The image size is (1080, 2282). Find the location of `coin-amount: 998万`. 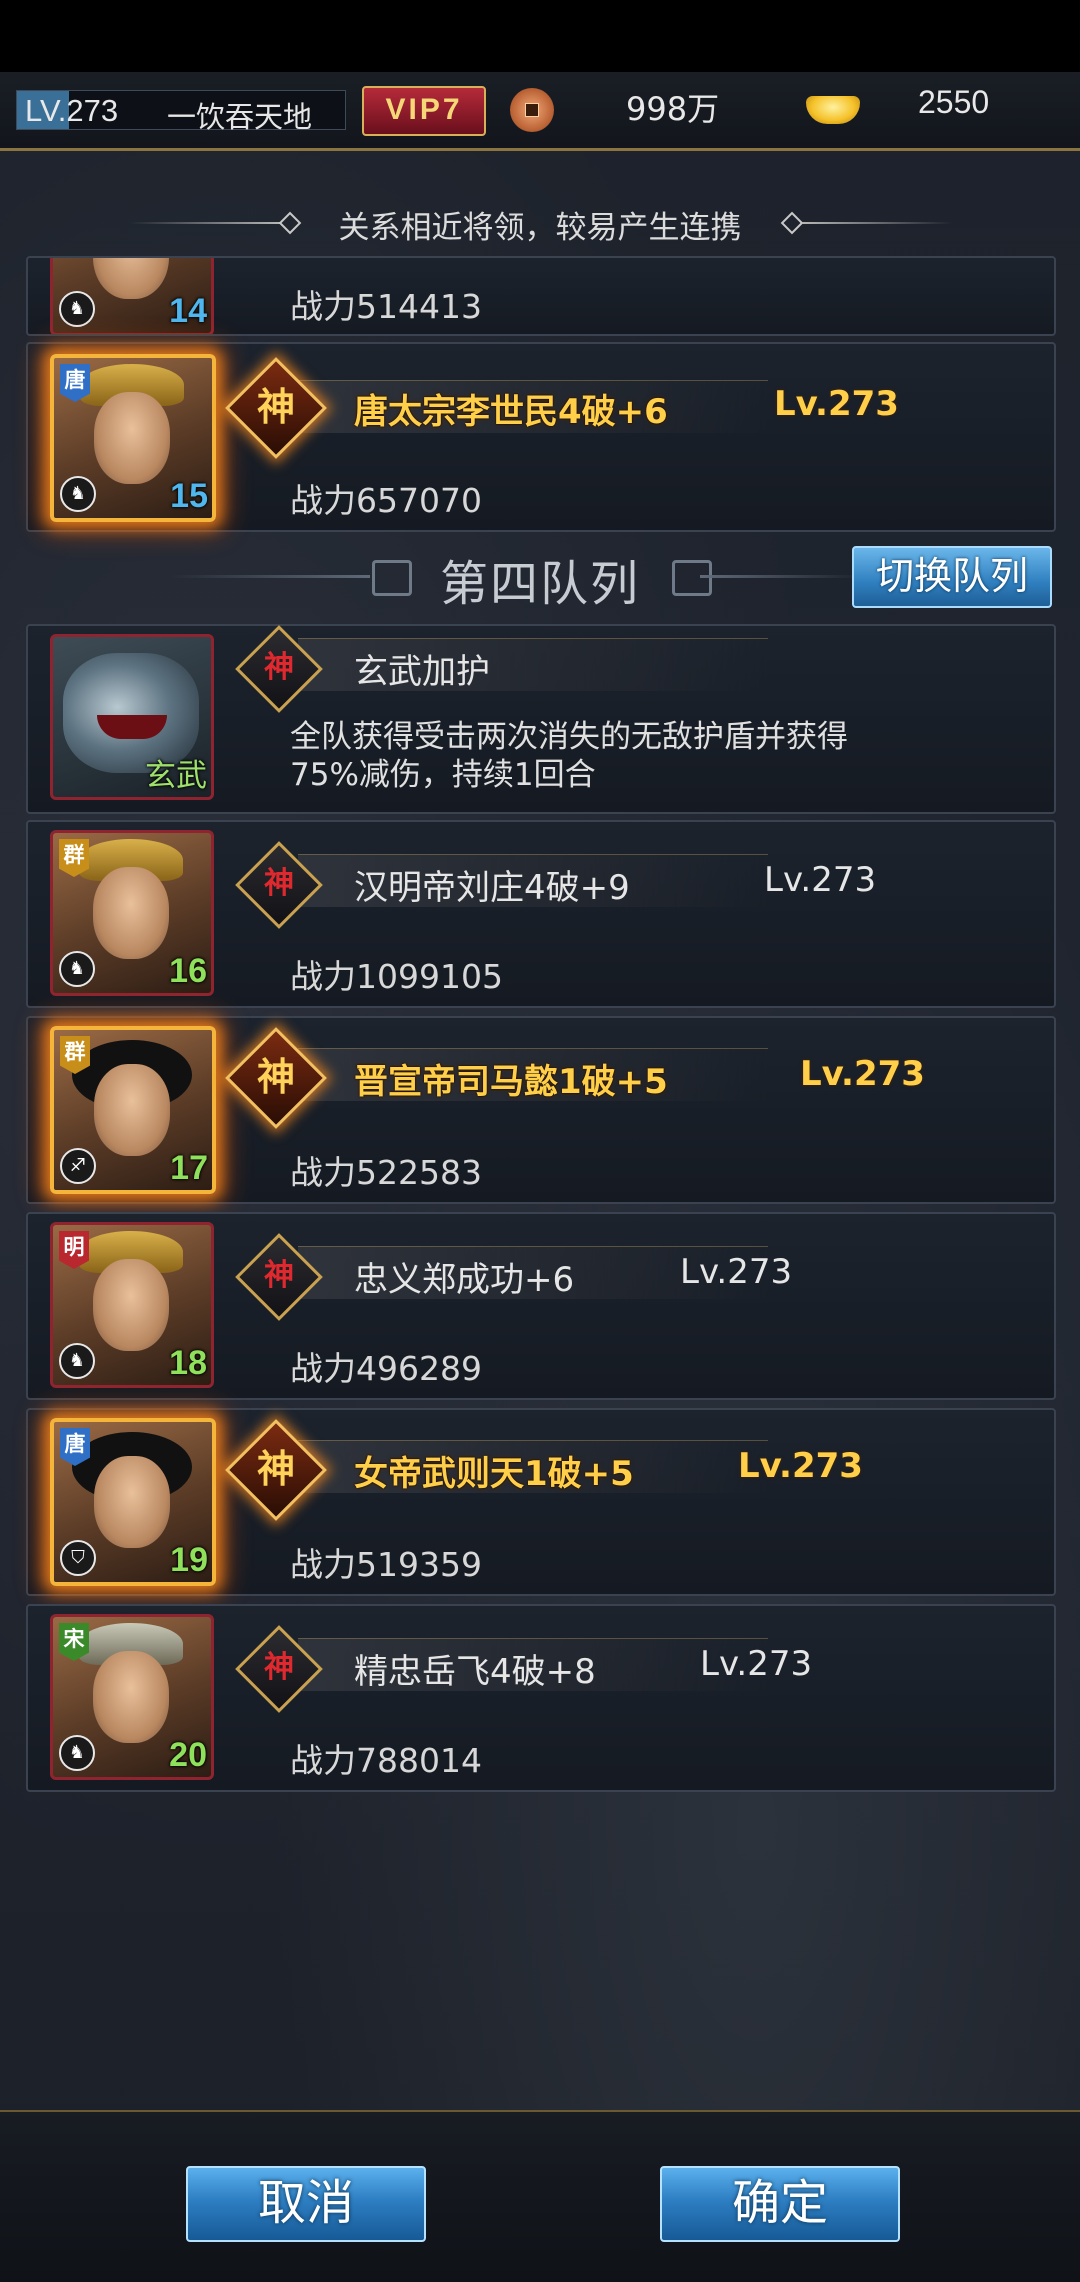

coin-amount: 998万 is located at coordinates (673, 109).